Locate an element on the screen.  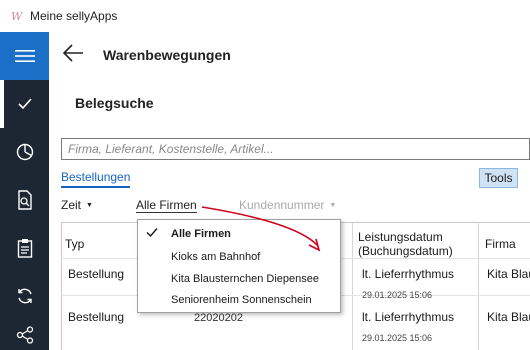
row1-leistung: lt. Lieferrhythmus is located at coordinates (408, 274).